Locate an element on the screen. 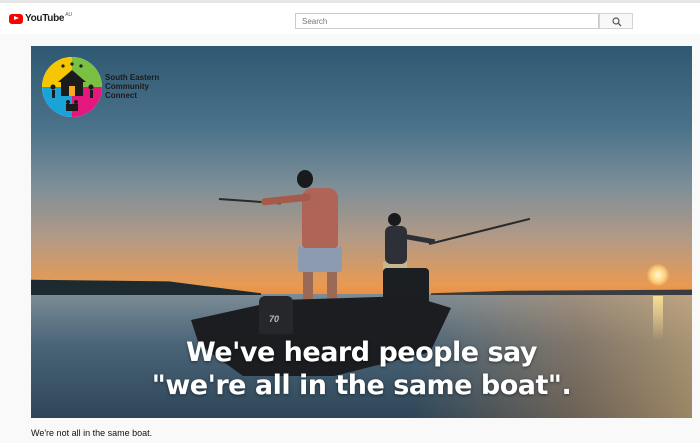  sun is located at coordinates (658, 275).